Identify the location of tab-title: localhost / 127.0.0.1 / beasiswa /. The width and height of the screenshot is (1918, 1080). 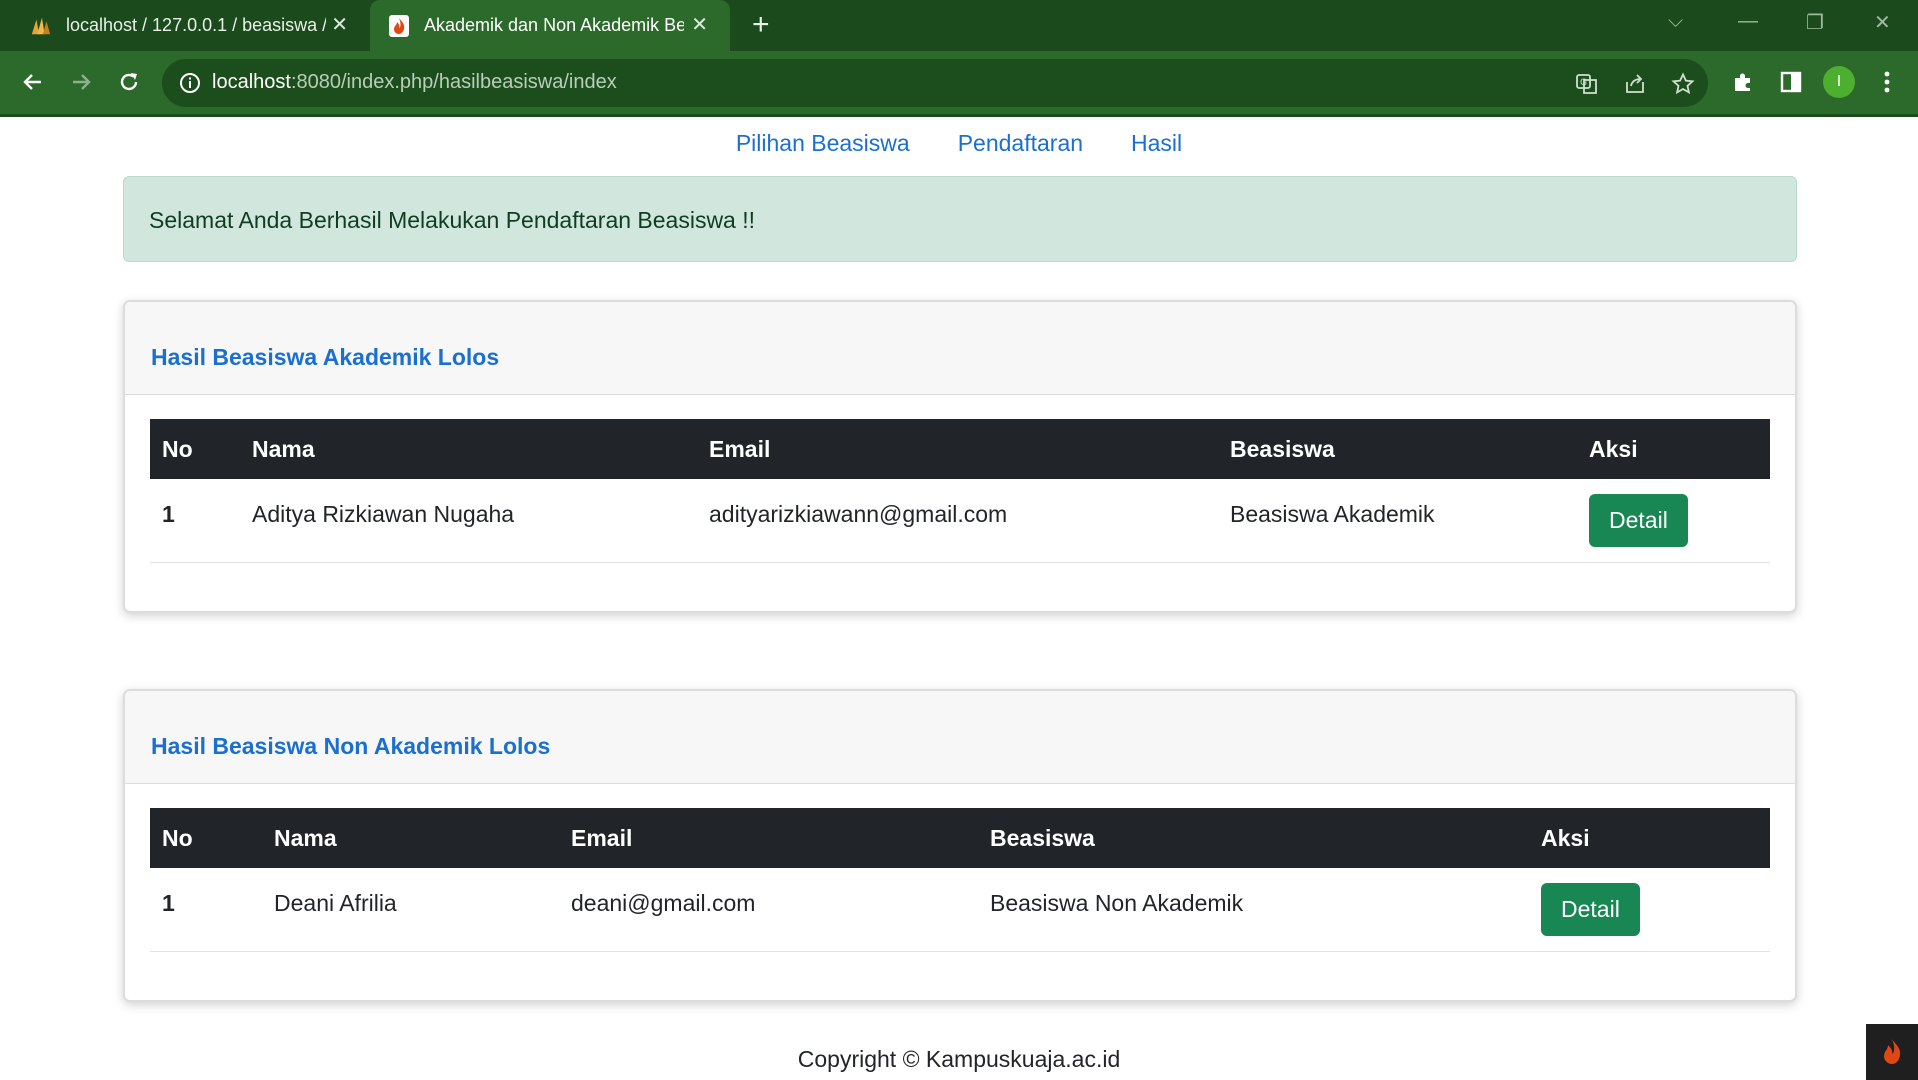
(196, 25).